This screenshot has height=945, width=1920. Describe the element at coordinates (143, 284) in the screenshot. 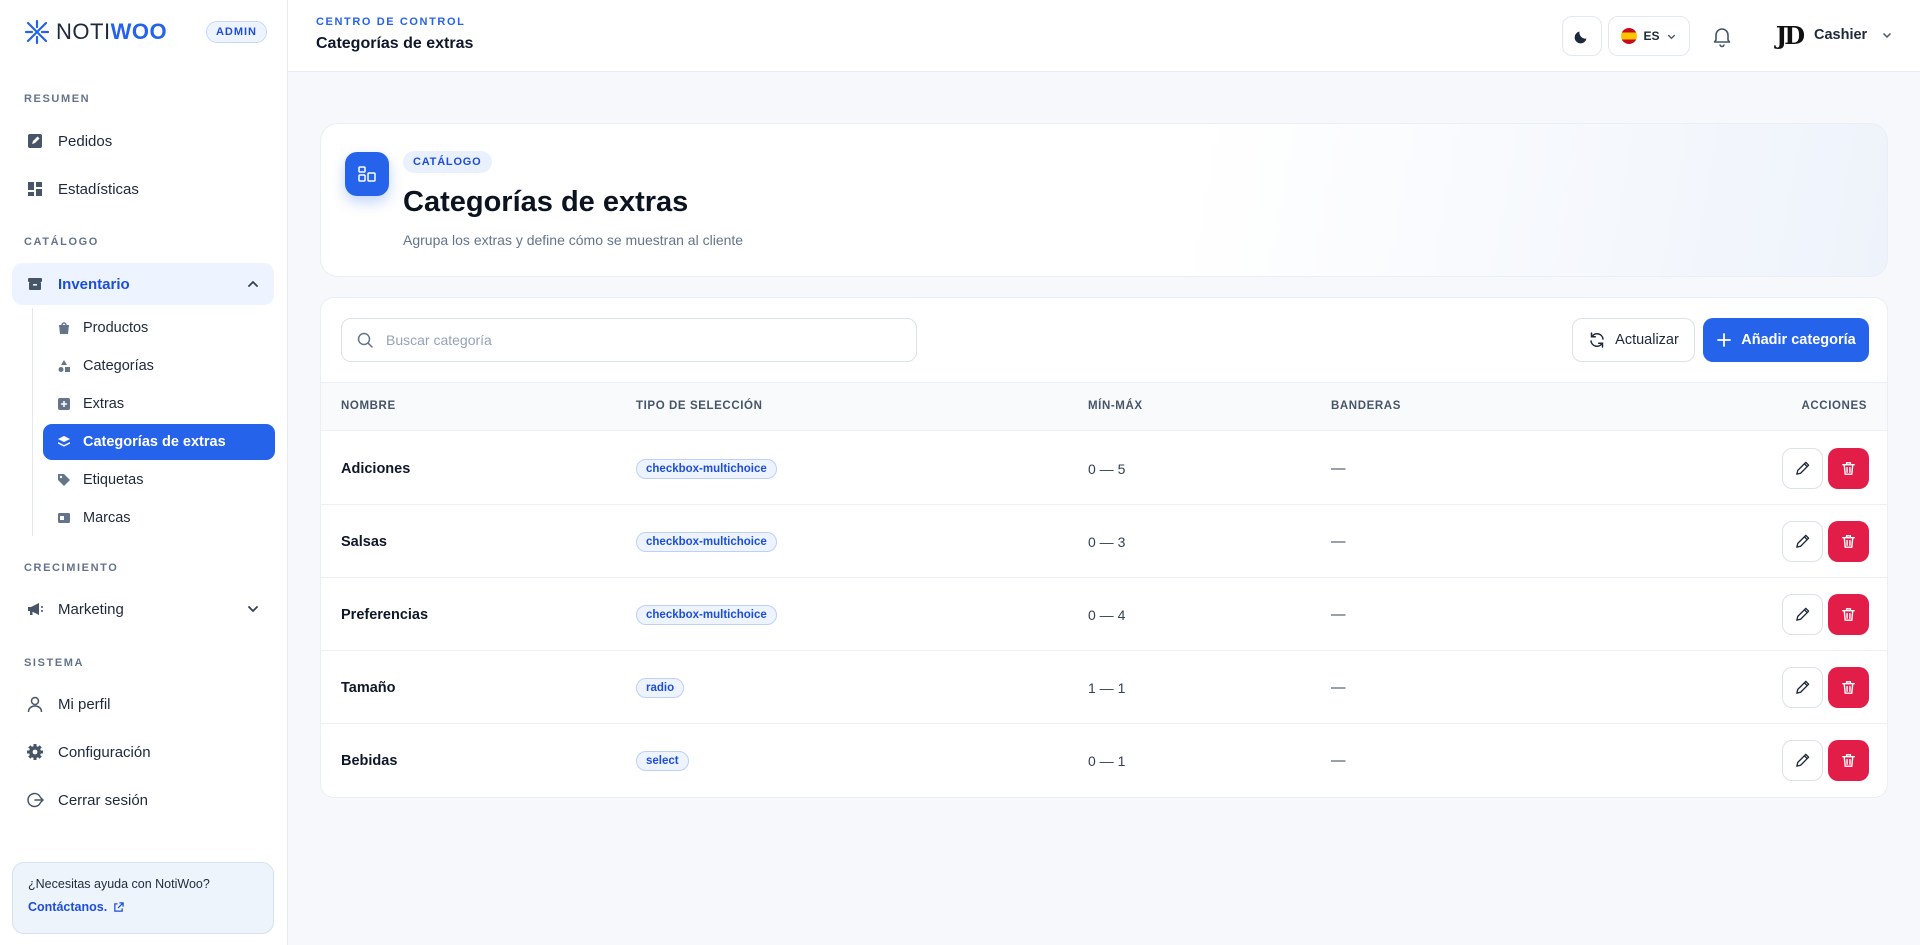

I see `sidebar-item-inventory: Inventario` at that location.